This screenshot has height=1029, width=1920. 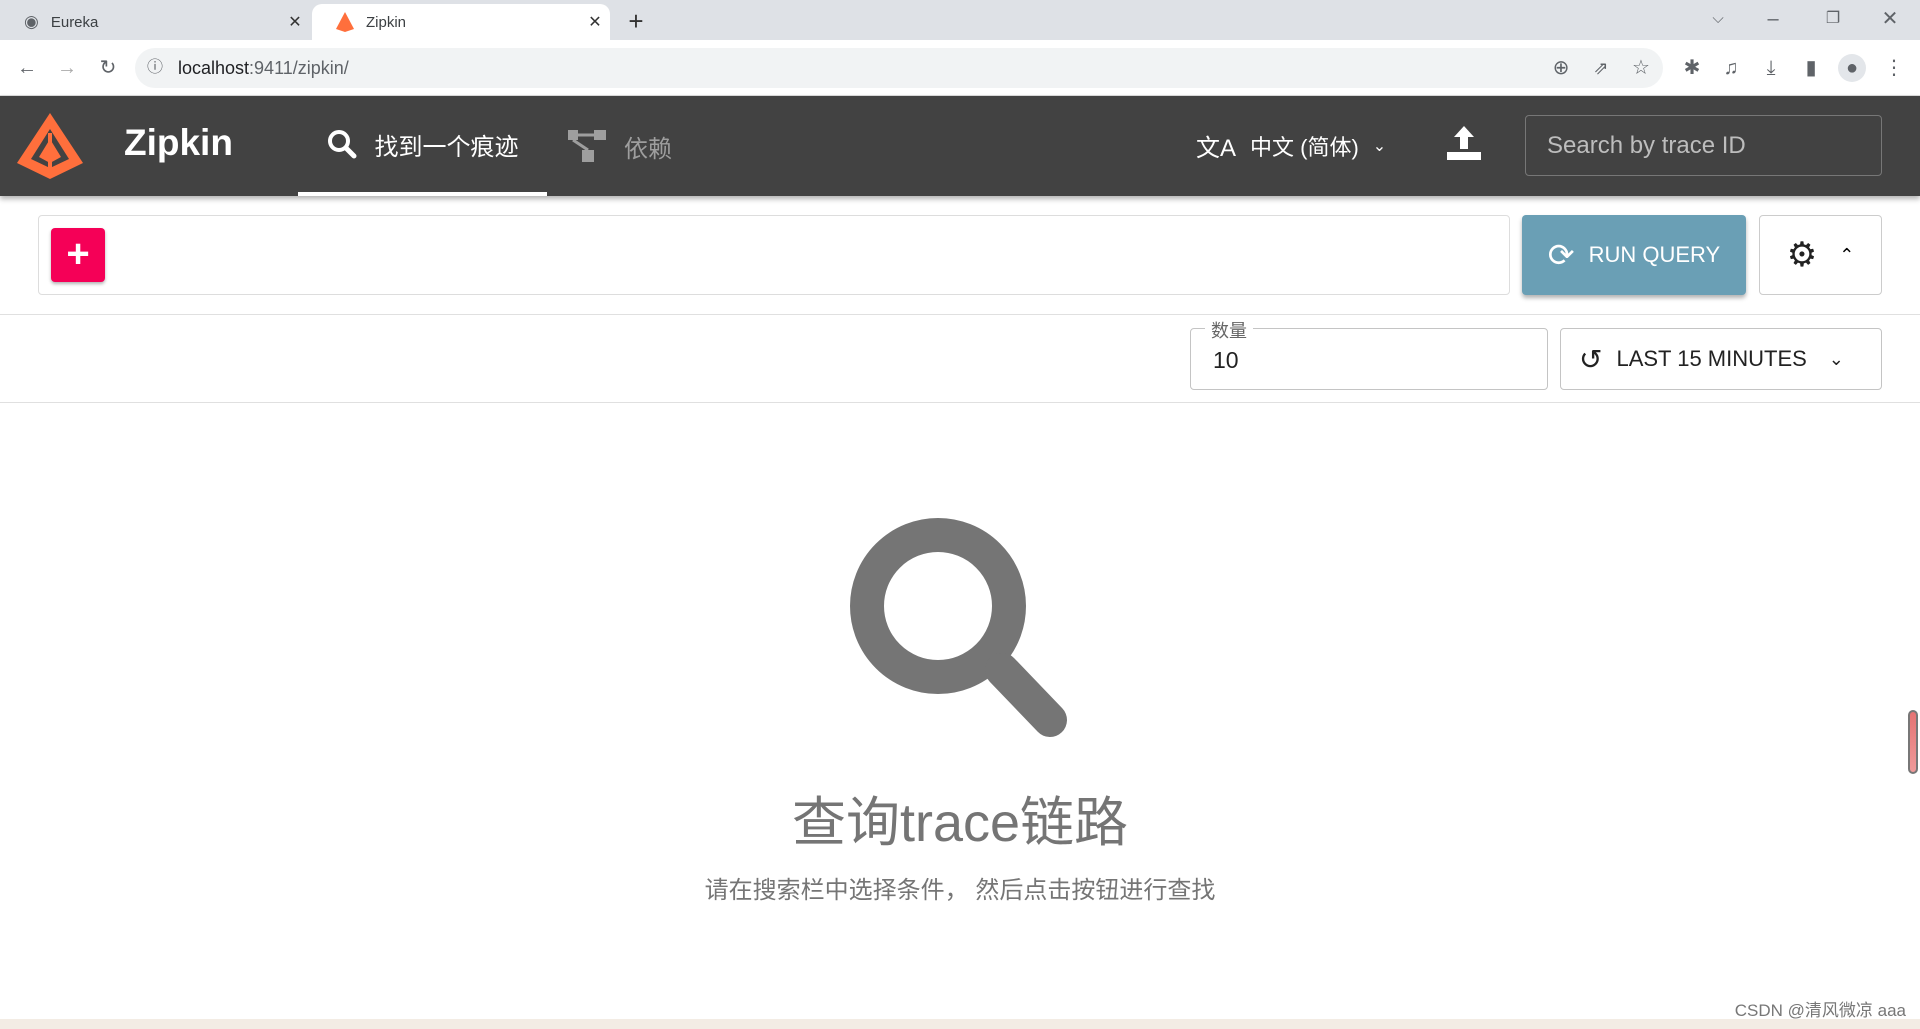 I want to click on sidebar-icon: ▮, so click(x=1811, y=68).